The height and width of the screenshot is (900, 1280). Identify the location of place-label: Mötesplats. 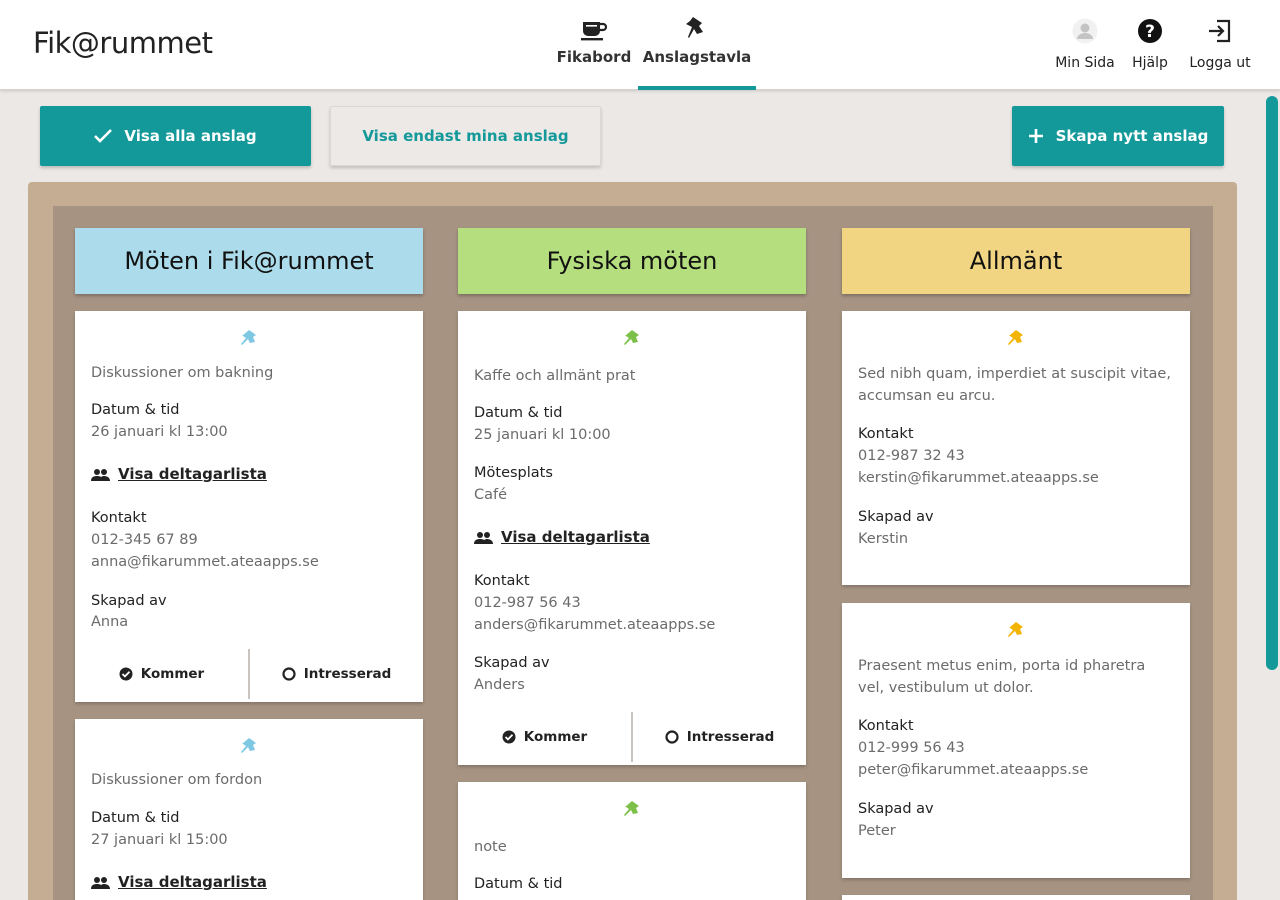
(513, 473).